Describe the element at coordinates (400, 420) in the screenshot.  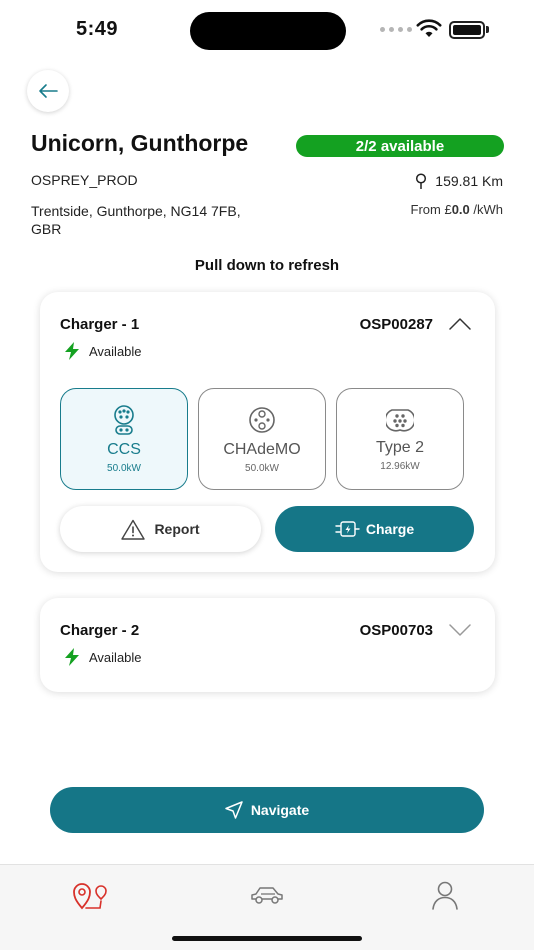
I see `type2-connector-icon` at that location.